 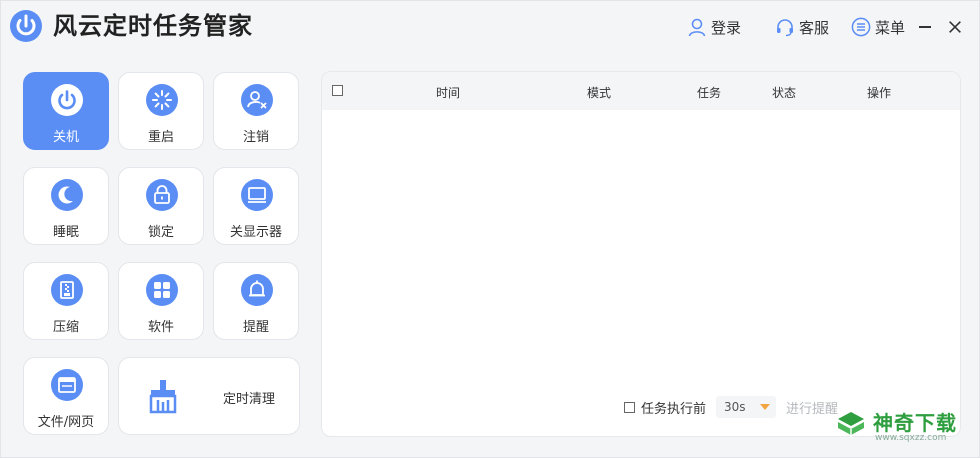 What do you see at coordinates (735, 407) in the screenshot?
I see `reminder-delay-value: 30s` at bounding box center [735, 407].